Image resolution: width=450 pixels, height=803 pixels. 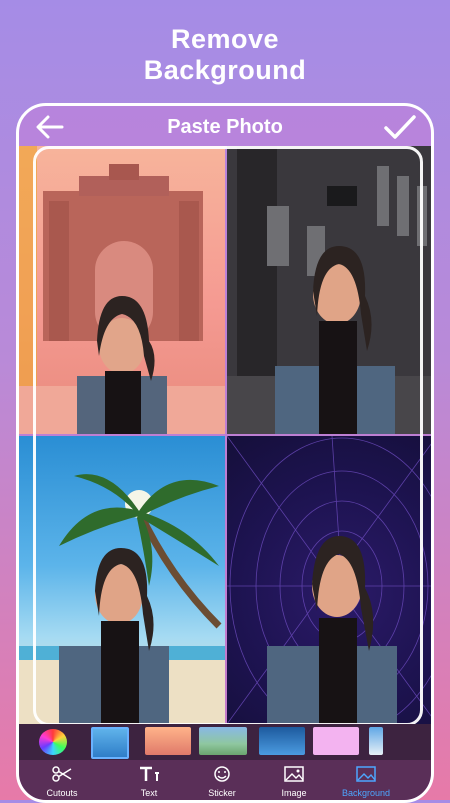 What do you see at coordinates (400, 127) in the screenshot?
I see `checkmark-icon` at bounding box center [400, 127].